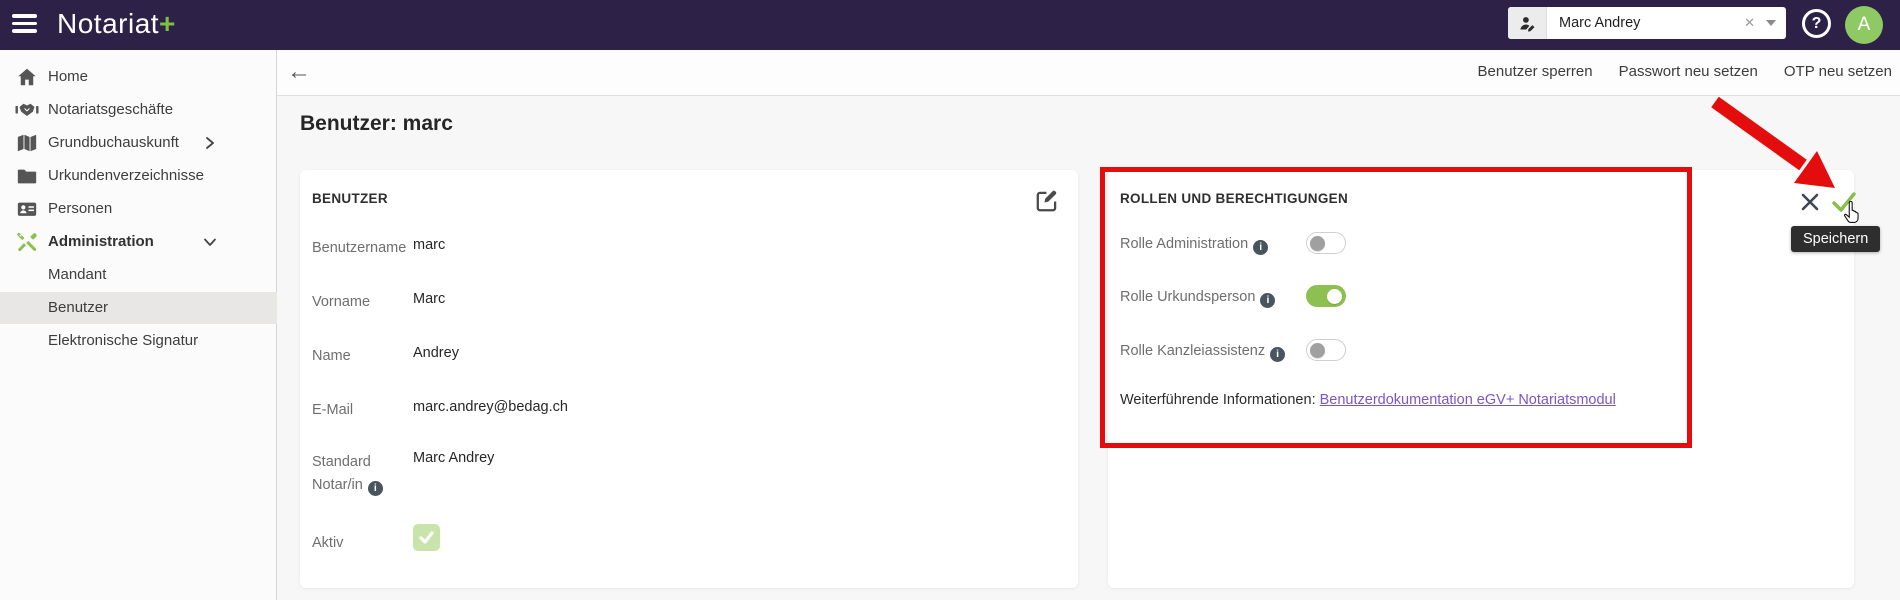 The width and height of the screenshot is (1900, 600). I want to click on sidebar-item-label: Notariatsgeschäfte, so click(111, 109).